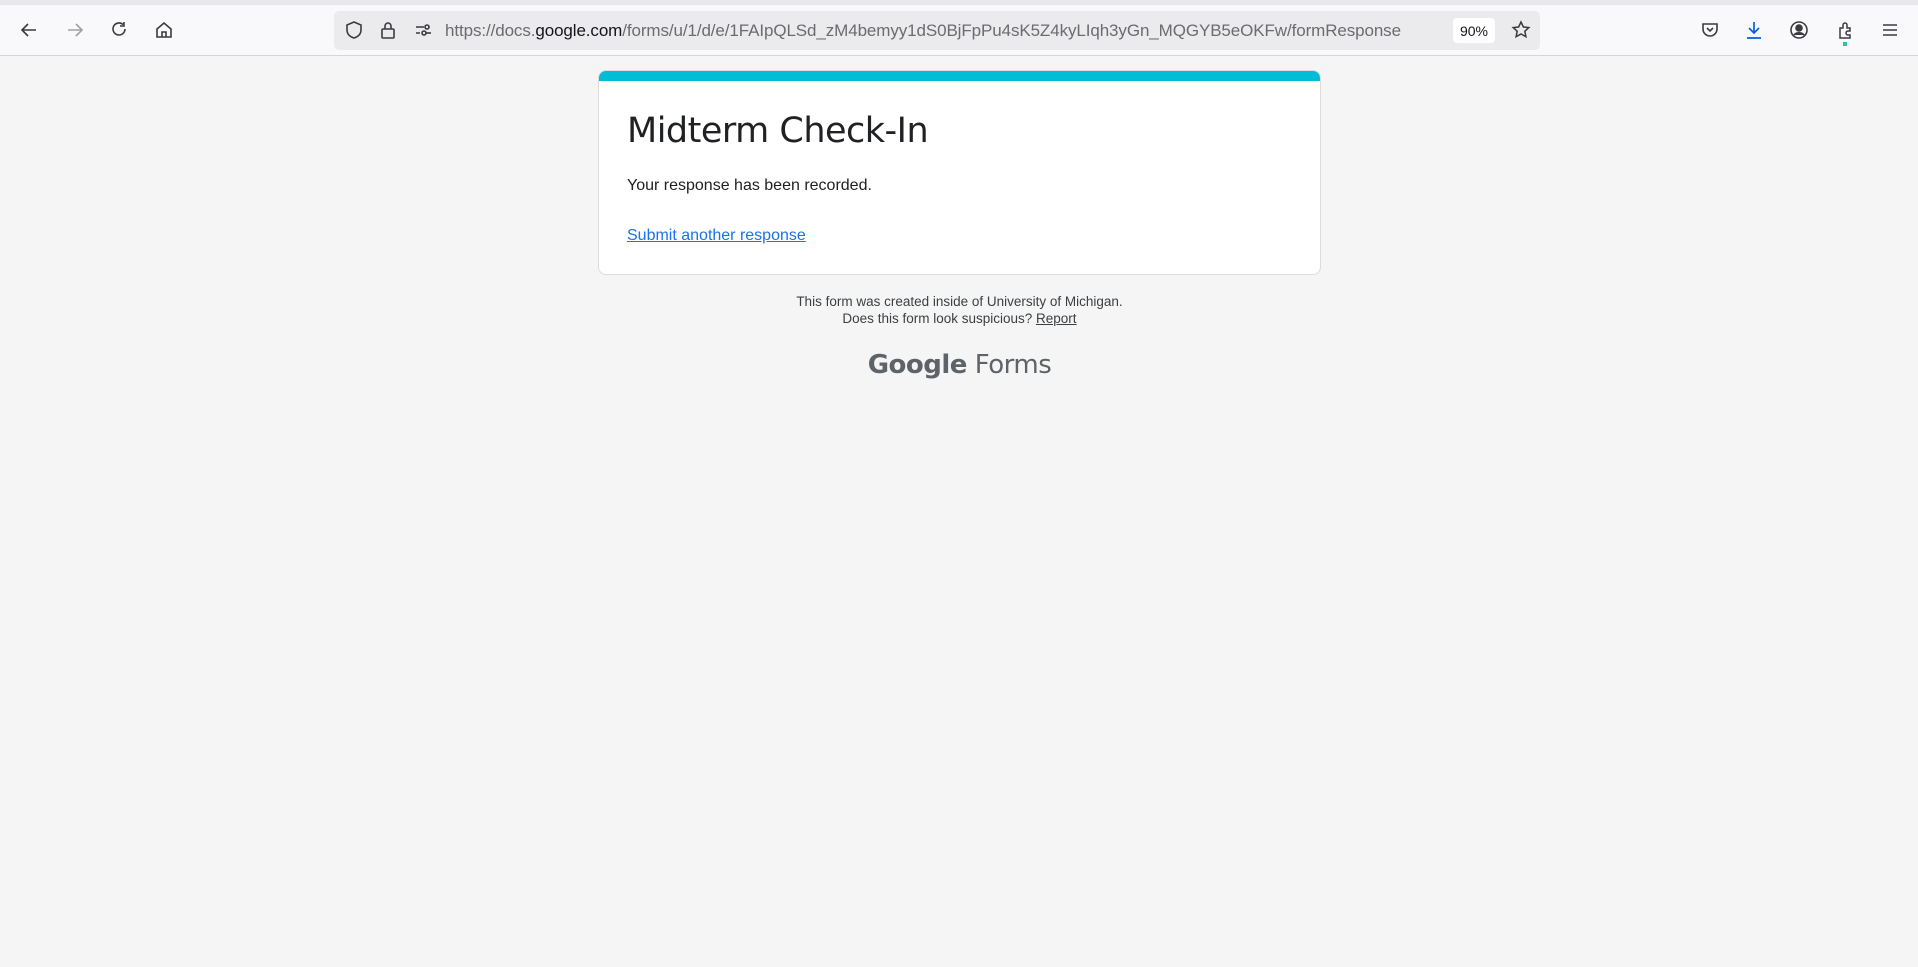 This screenshot has height=967, width=1918. Describe the element at coordinates (1845, 32) in the screenshot. I see `extensions-icon` at that location.